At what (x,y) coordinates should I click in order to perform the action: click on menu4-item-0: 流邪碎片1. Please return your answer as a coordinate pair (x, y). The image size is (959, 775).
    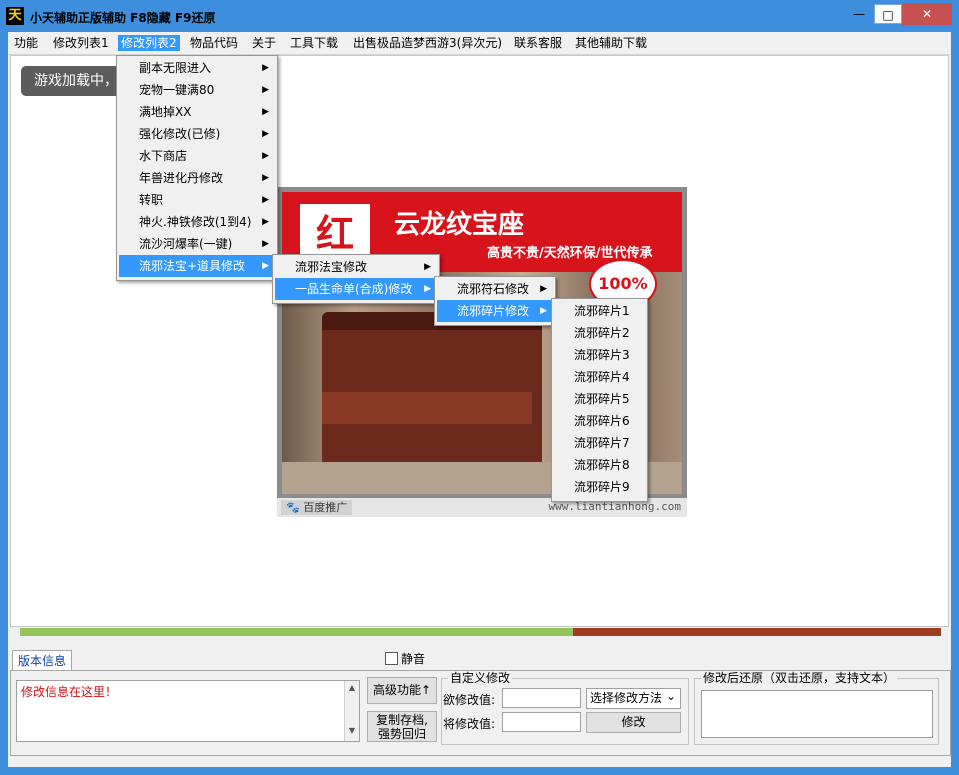
    Looking at the image, I should click on (599, 311).